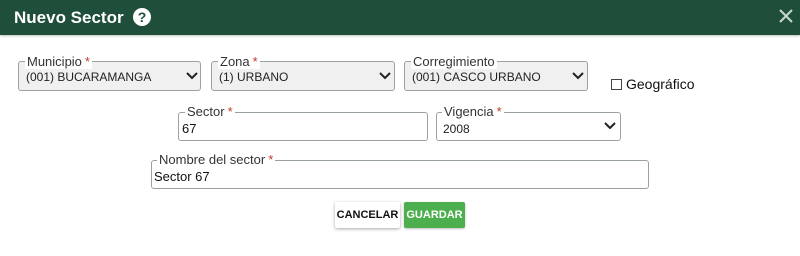  Describe the element at coordinates (473, 111) in the screenshot. I see `vigencia-label: Vigencia *` at that location.